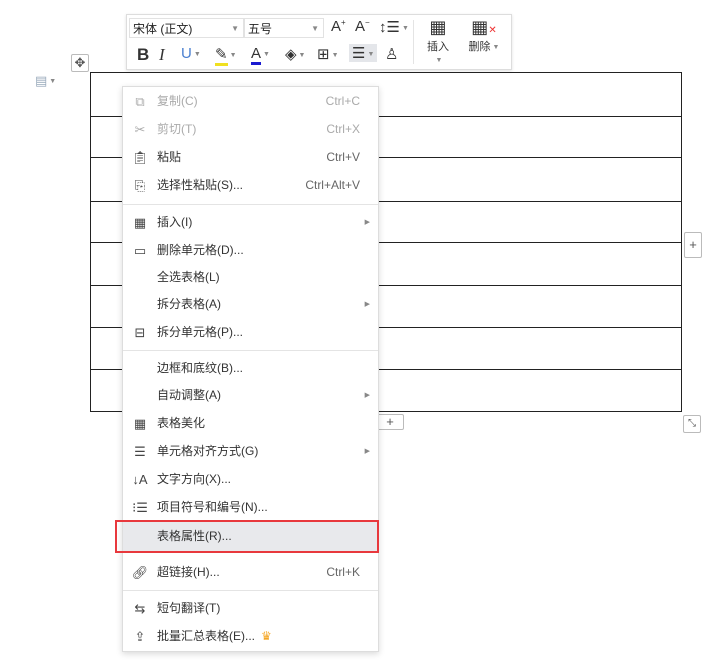  I want to click on menu-item-copy: ⧉ 复制(C) Ctrl+C, so click(250, 101).